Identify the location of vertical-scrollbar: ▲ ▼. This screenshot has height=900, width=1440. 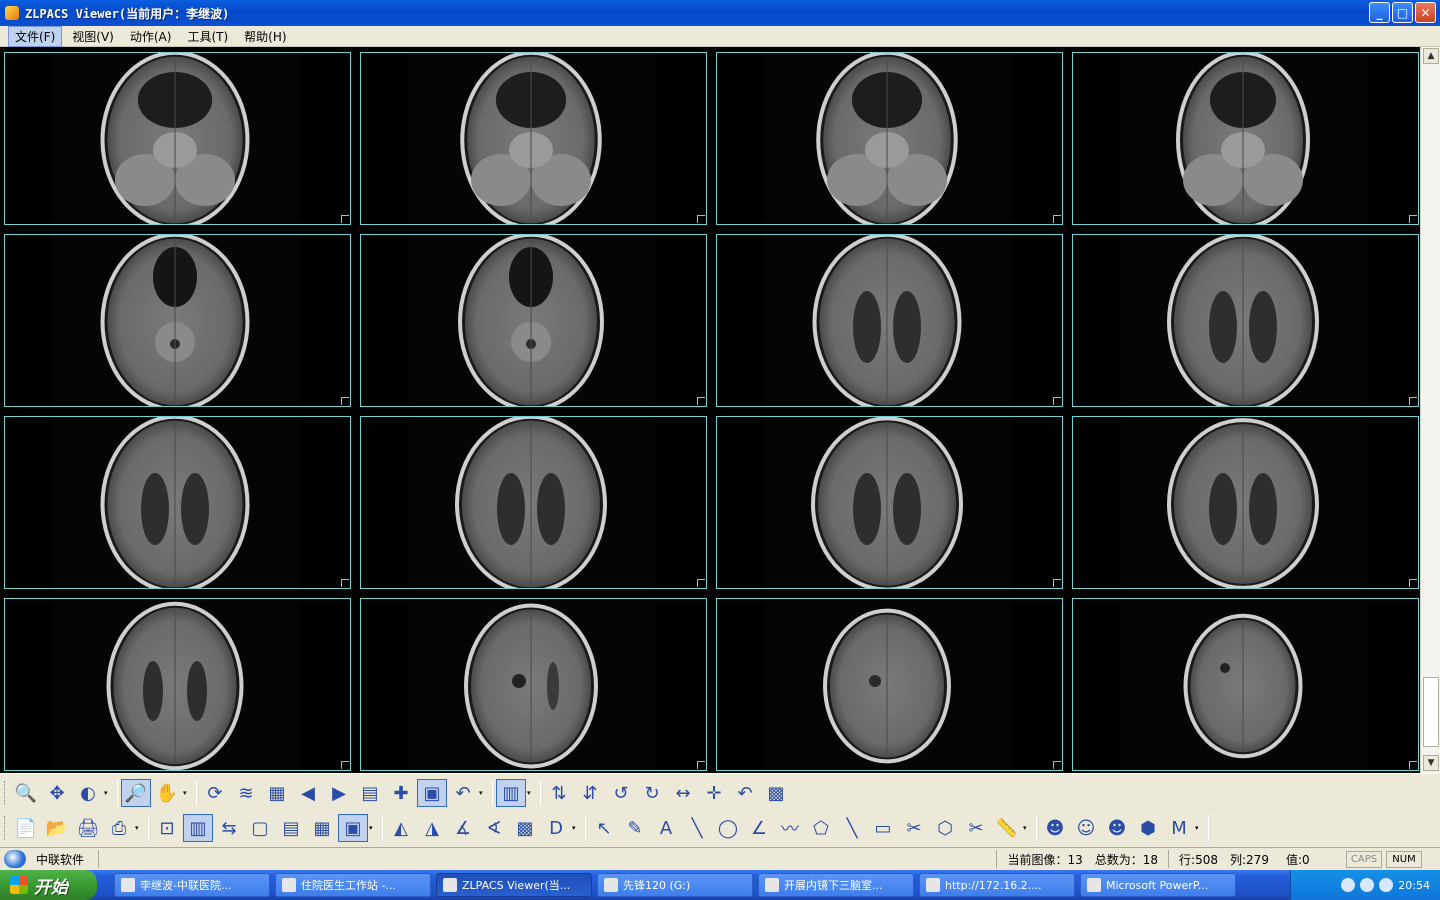
(1430, 410).